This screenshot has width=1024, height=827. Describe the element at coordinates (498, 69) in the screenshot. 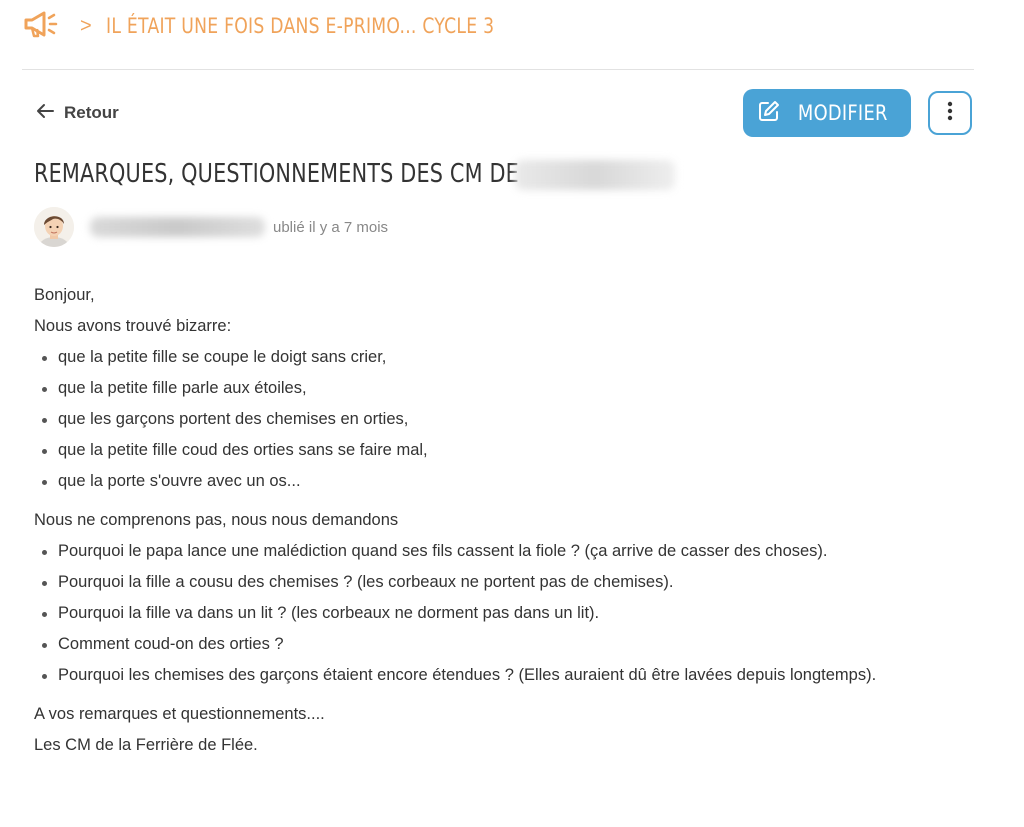

I see `header-divider` at that location.